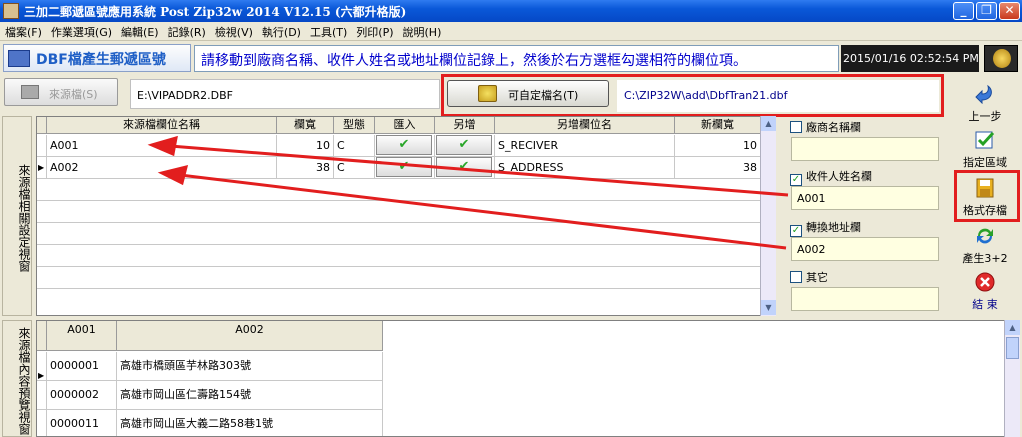 The height and width of the screenshot is (437, 1022). Describe the element at coordinates (768, 307) in the screenshot. I see `scroll-down-icon: ▼` at that location.